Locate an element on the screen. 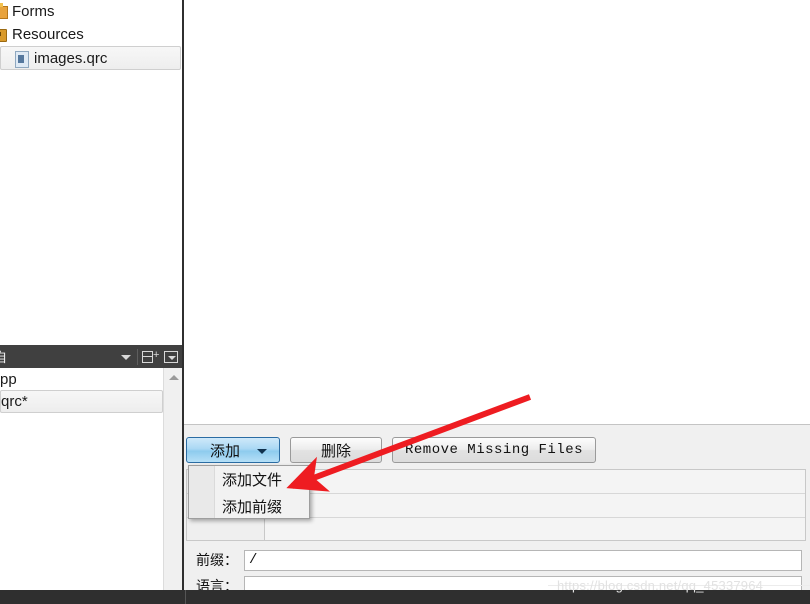 The height and width of the screenshot is (604, 810). open-documents-list: pp qrc* is located at coordinates (81, 486).